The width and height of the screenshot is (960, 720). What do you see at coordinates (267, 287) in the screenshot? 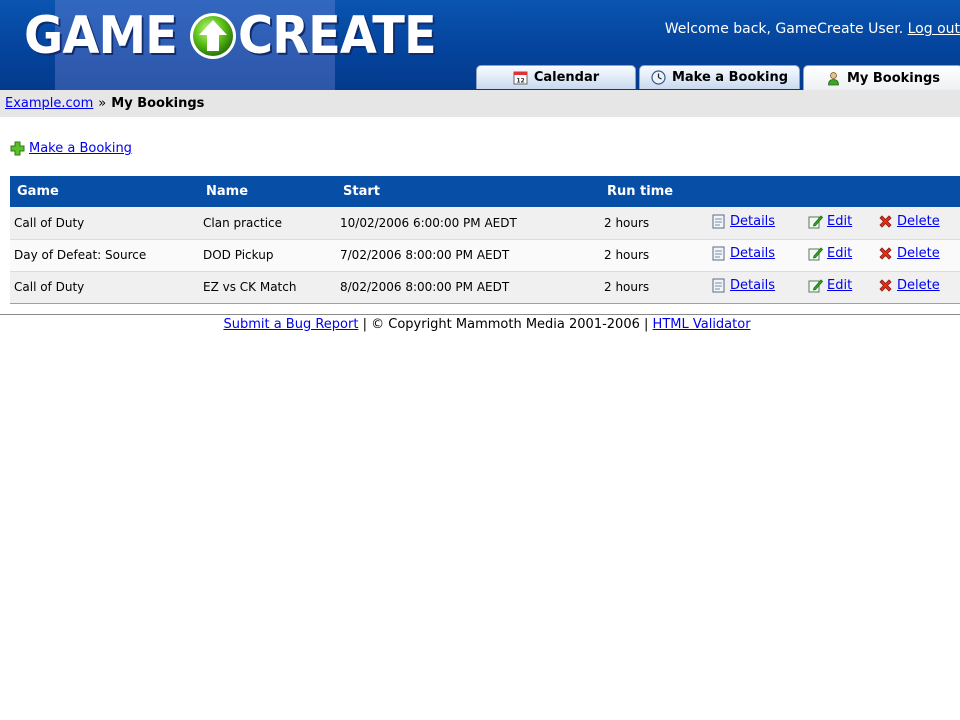
I see `cell-name: EZ vs CK Match` at bounding box center [267, 287].